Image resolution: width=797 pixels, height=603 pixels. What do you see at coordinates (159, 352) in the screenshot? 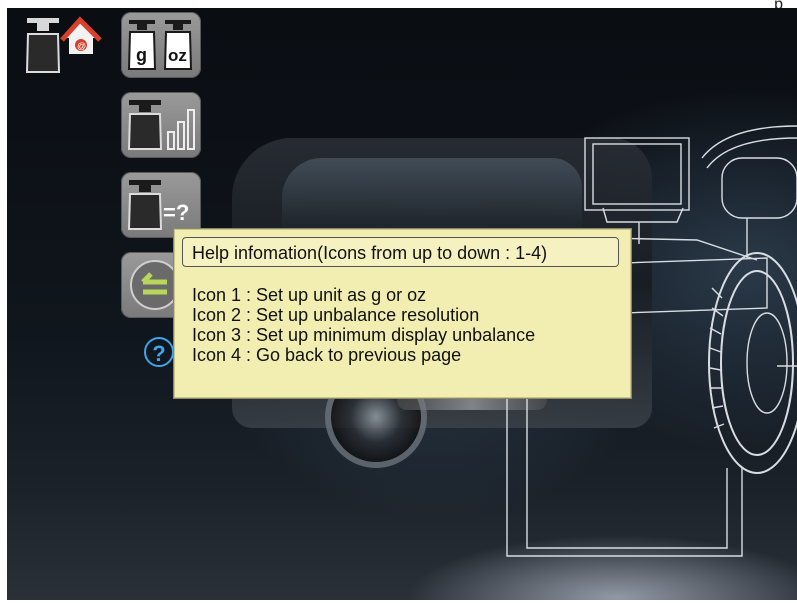
I see `help-icon: ?` at bounding box center [159, 352].